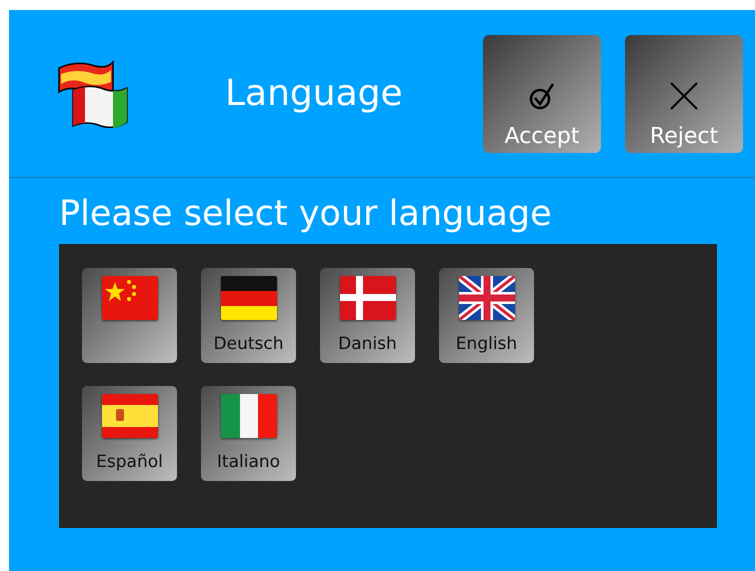 The image size is (755, 571). I want to click on language-tile, so click(129, 315).